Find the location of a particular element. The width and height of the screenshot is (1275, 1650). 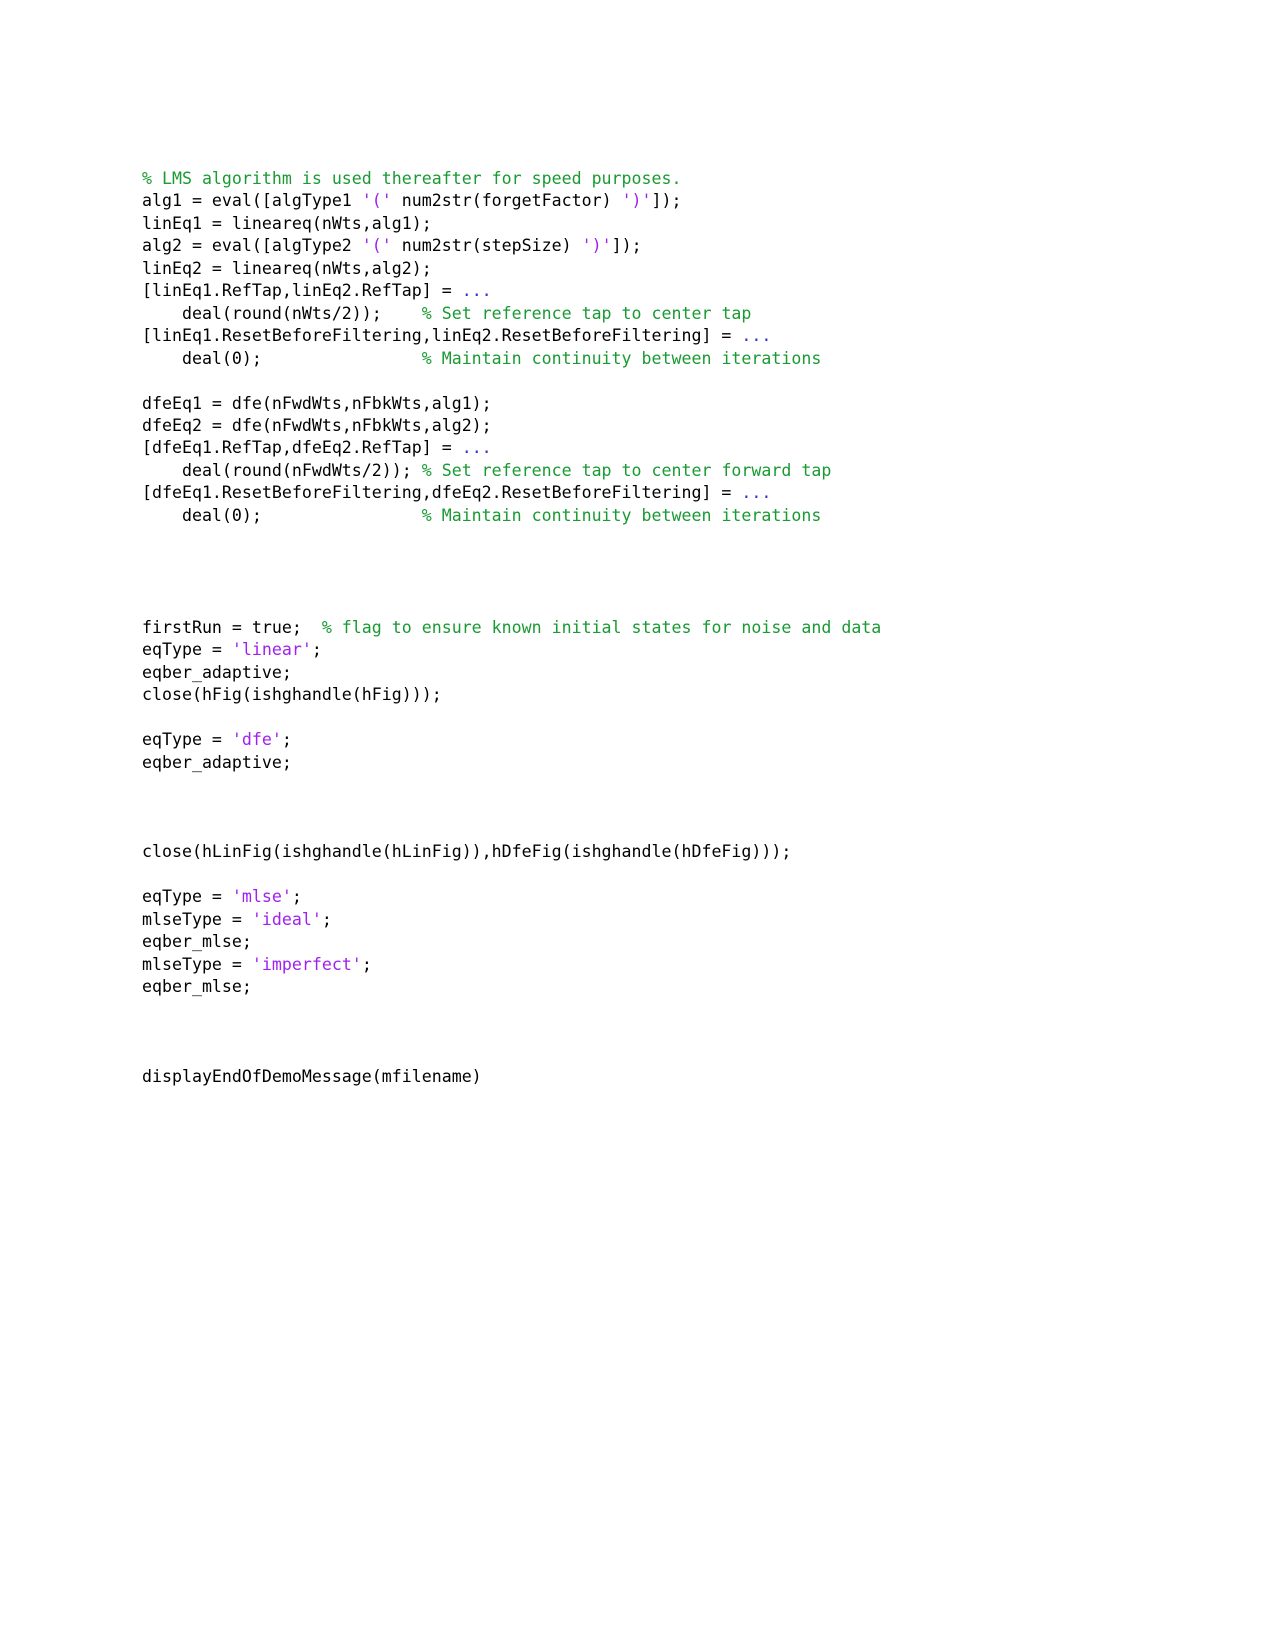

code-token-plain: dfeEq2 = dfe(nFwdWts,nFbkWts,alg2); is located at coordinates (317, 425).